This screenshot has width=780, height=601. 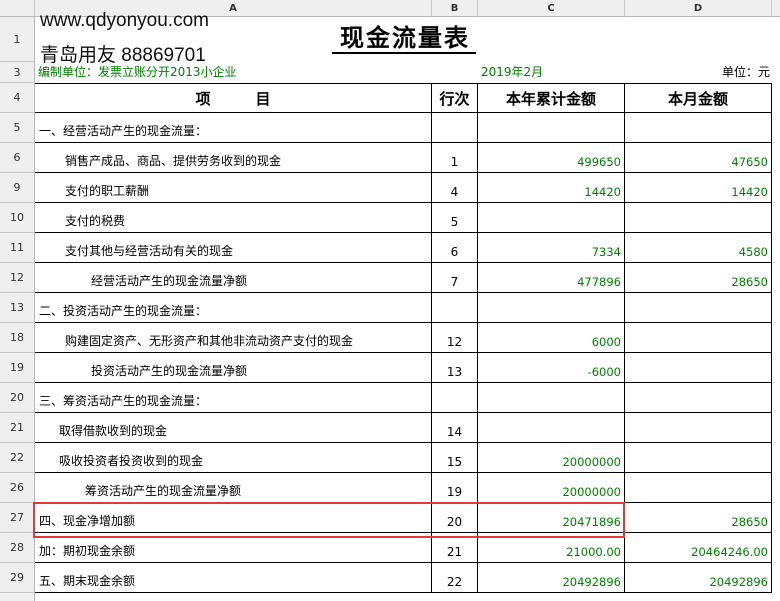 I want to click on ytd-amount-cell: -6000, so click(x=551, y=368).